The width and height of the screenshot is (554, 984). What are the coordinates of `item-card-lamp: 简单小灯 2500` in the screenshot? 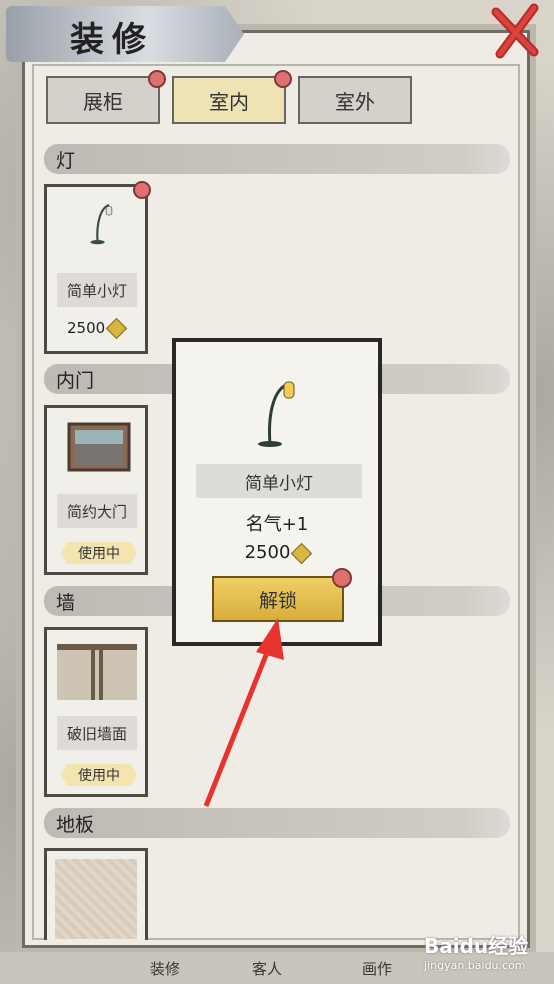 It's located at (97, 267).